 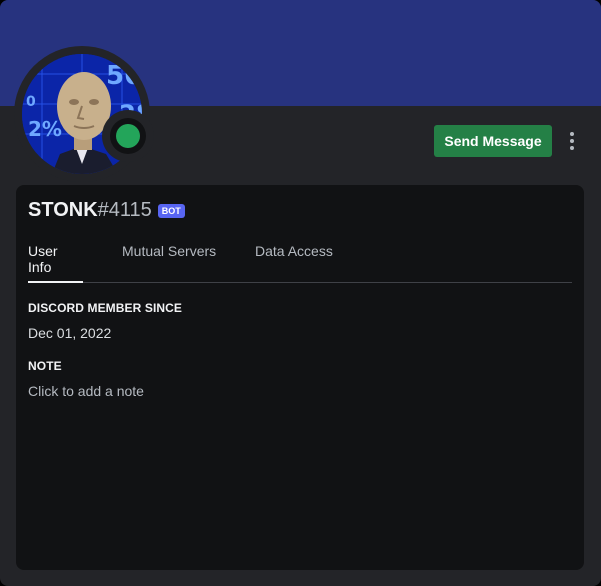 I want to click on bot-badge: BOT, so click(x=171, y=210).